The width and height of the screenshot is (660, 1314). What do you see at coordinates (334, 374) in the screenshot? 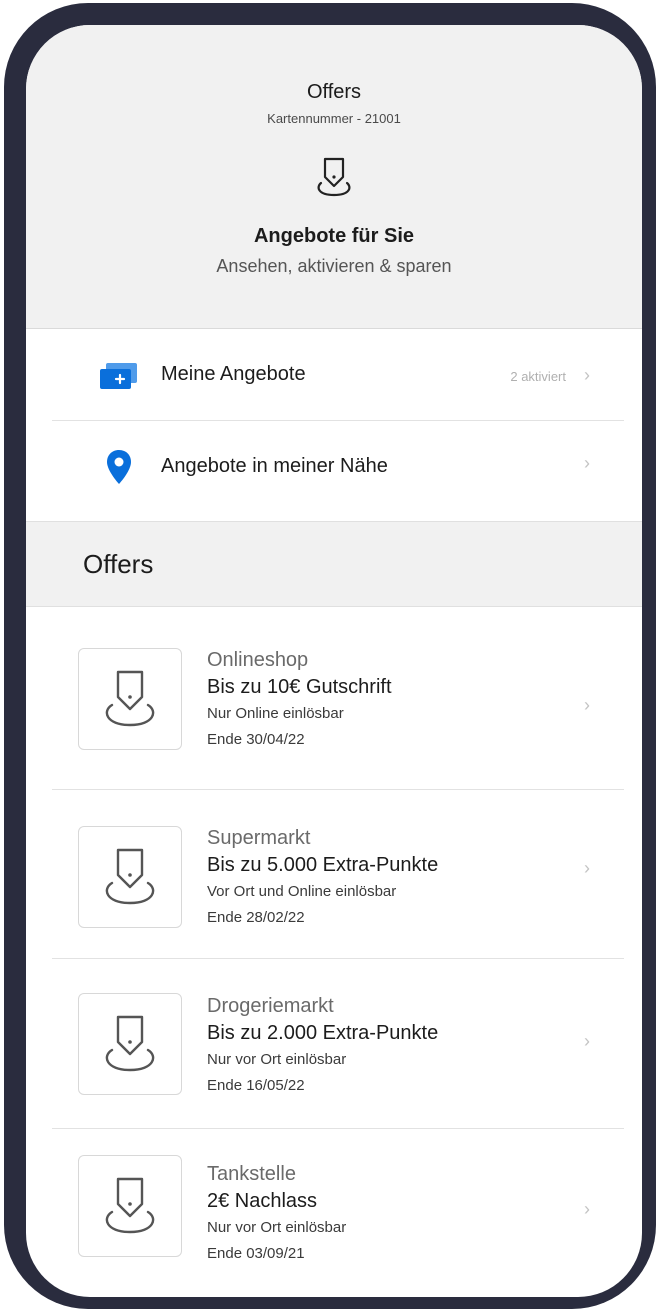
I see `menu-item-my-offers: Meine Angebote 2 aktiviert ›` at bounding box center [334, 374].